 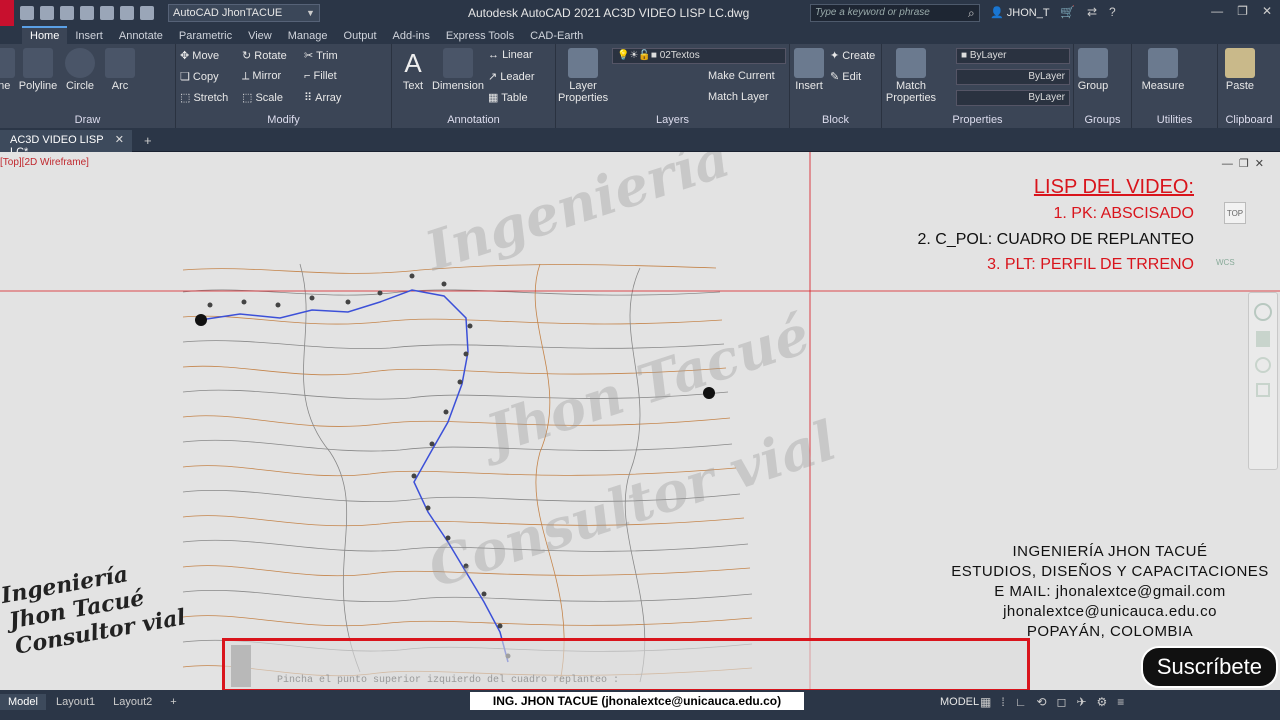 I want to click on groups-panel-label: Groups, so click(x=1102, y=120).